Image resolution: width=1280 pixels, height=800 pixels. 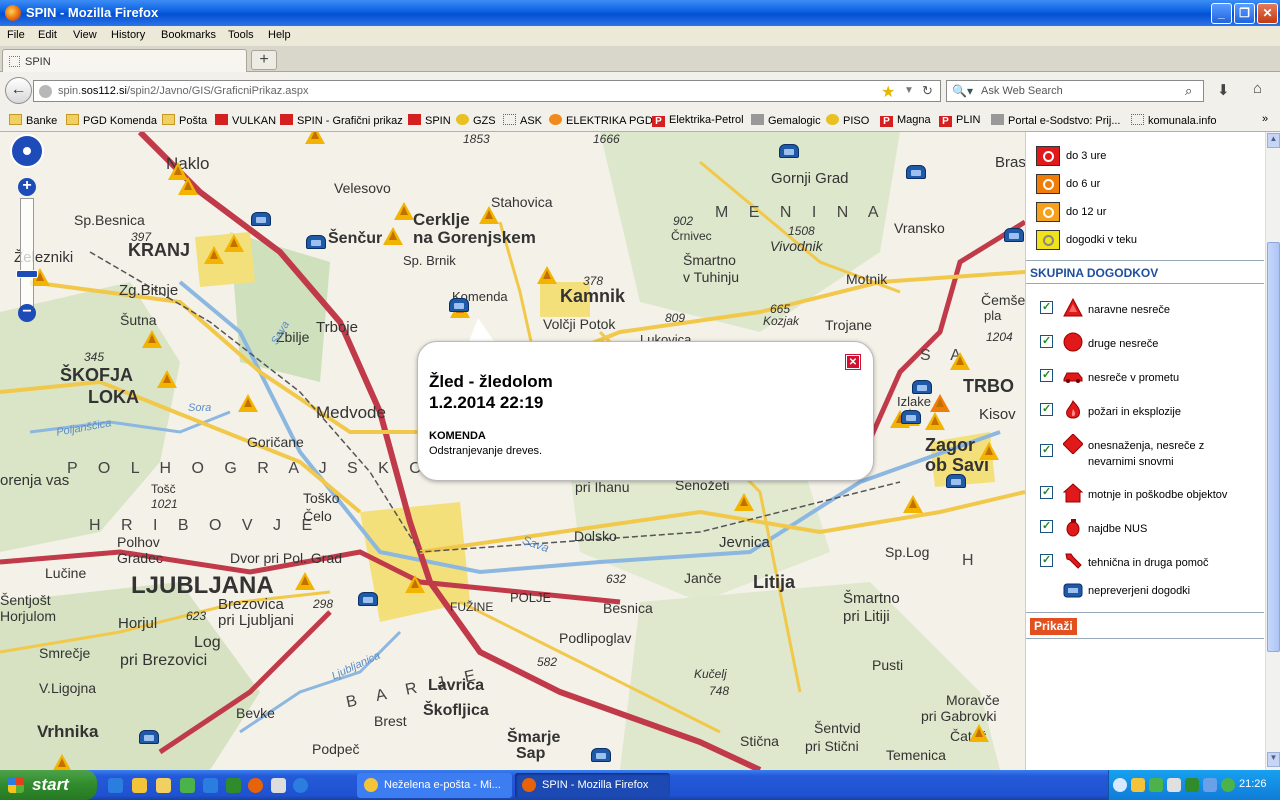 What do you see at coordinates (187, 785) in the screenshot?
I see `media-quicklaunch-icon` at bounding box center [187, 785].